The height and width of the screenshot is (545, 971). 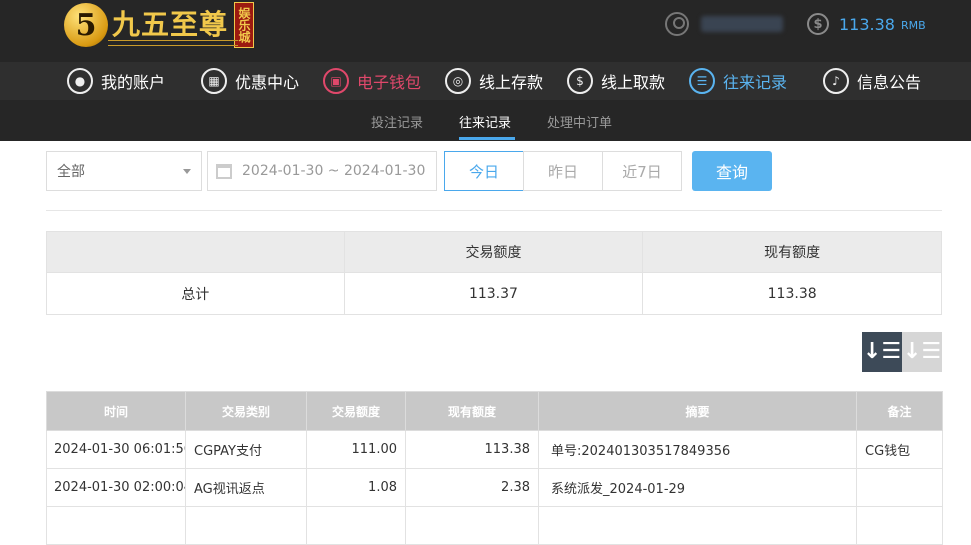 What do you see at coordinates (579, 121) in the screenshot?
I see `tab-pending-orders: 处理中订单` at bounding box center [579, 121].